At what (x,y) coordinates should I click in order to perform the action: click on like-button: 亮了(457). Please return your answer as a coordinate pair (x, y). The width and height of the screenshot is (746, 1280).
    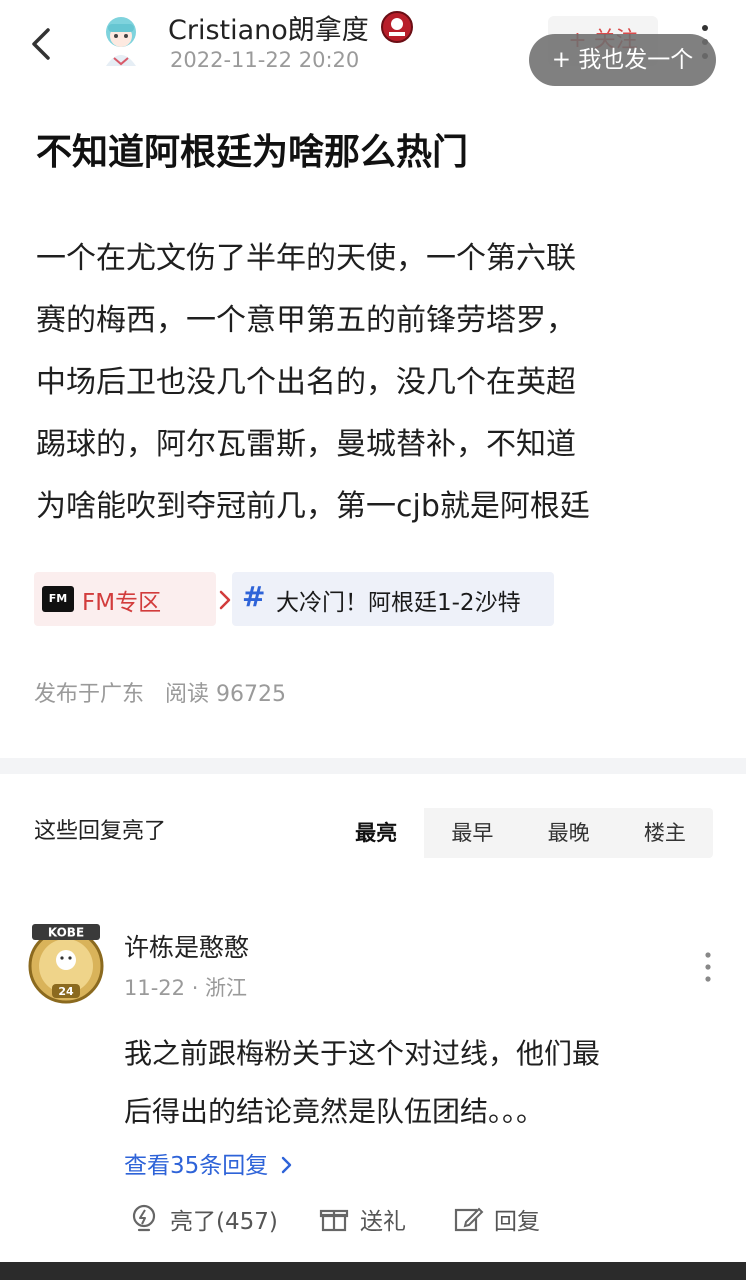
    Looking at the image, I should click on (203, 1219).